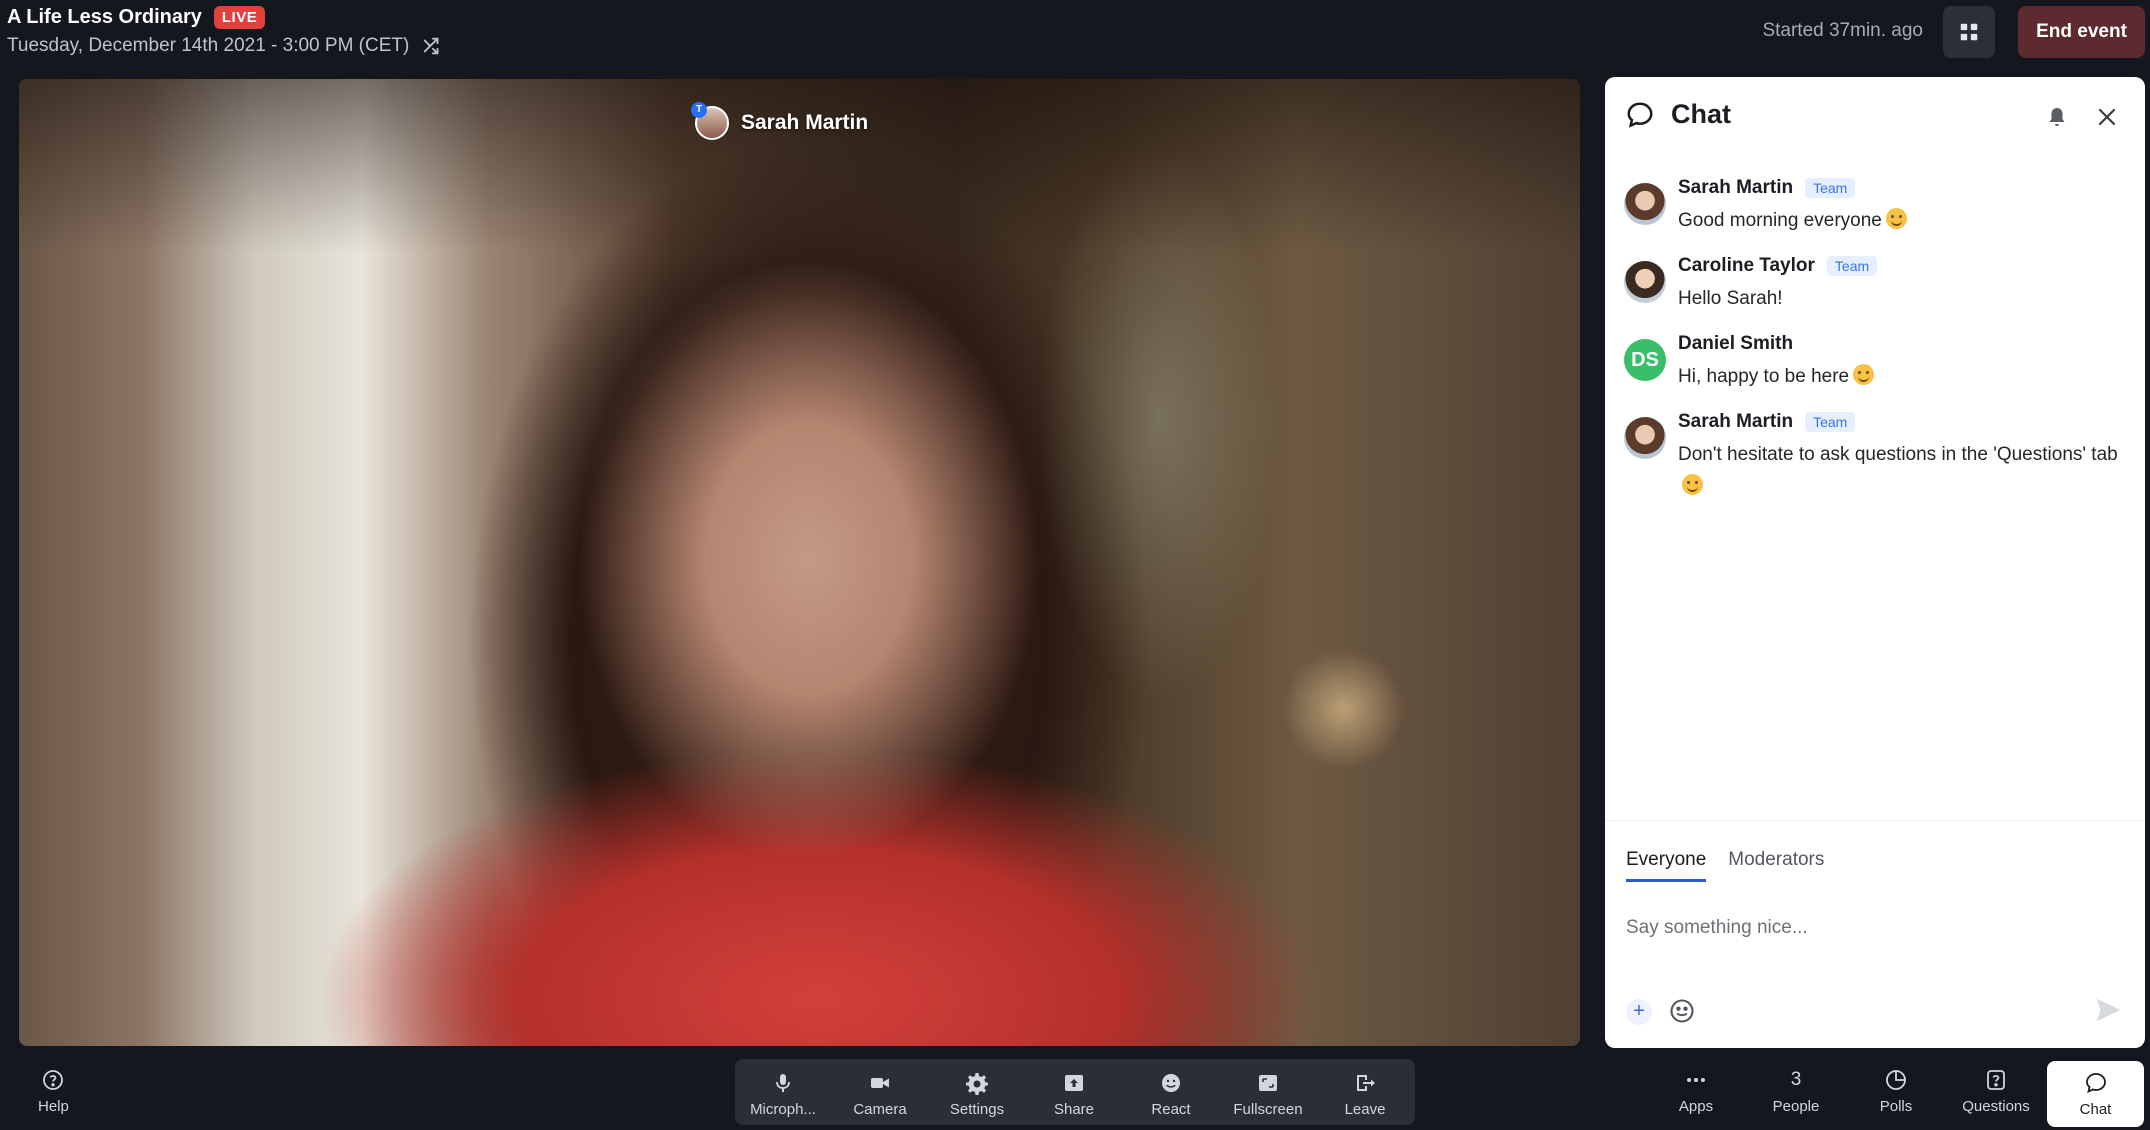 This screenshot has width=2150, height=1130. Describe the element at coordinates (1639, 1012) in the screenshot. I see `add-attachment-icon: +` at that location.